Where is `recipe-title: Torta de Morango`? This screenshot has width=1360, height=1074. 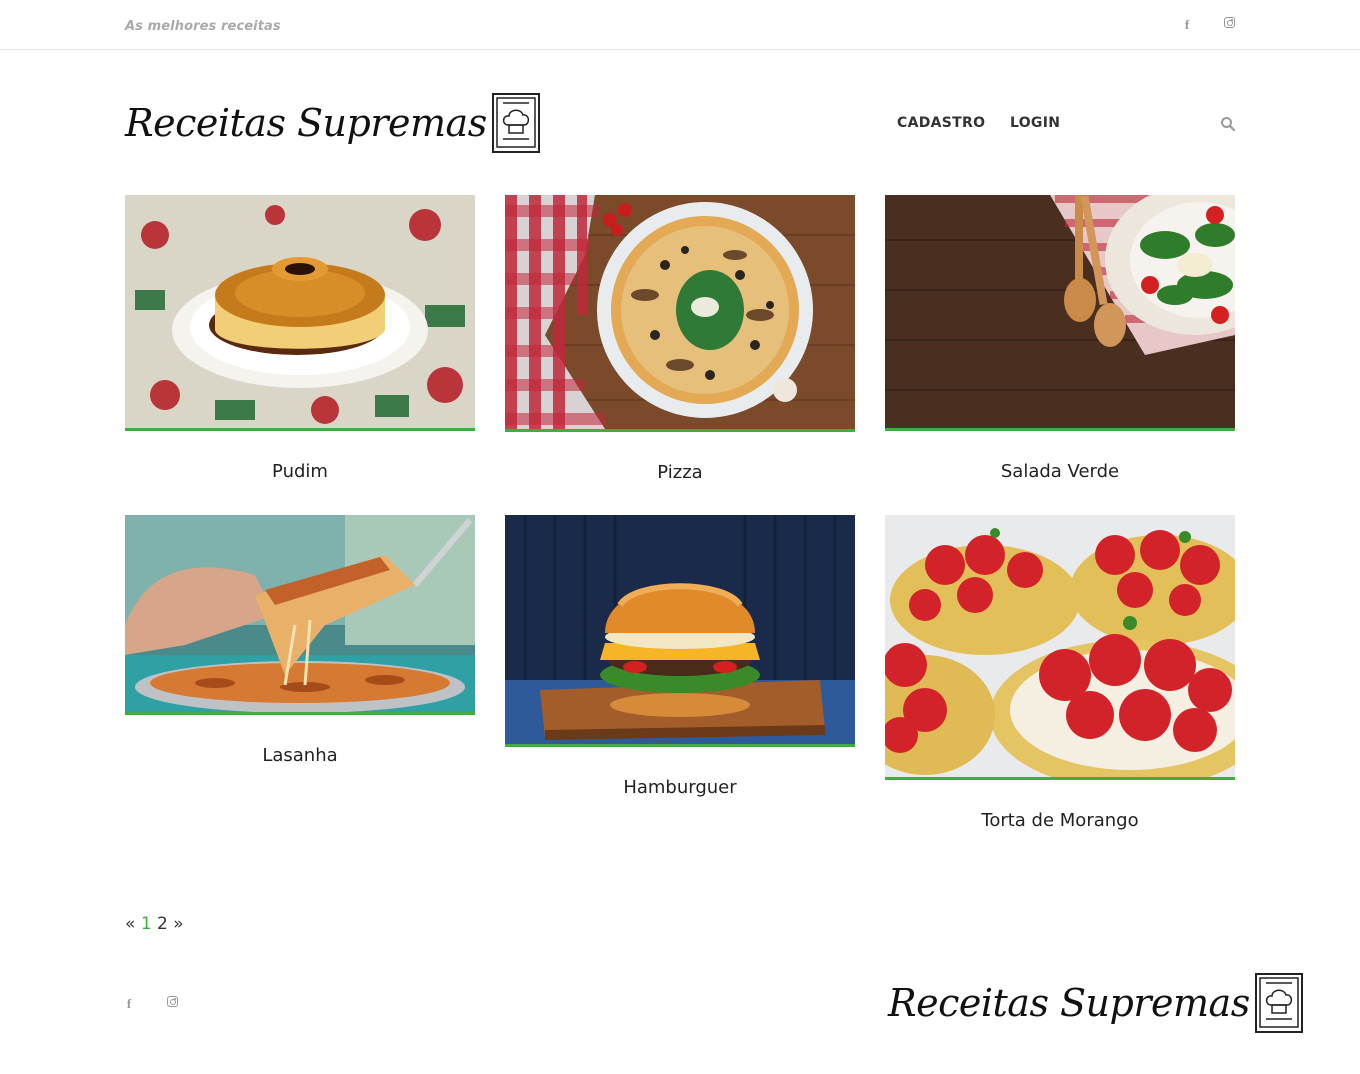 recipe-title: Torta de Morango is located at coordinates (1060, 820).